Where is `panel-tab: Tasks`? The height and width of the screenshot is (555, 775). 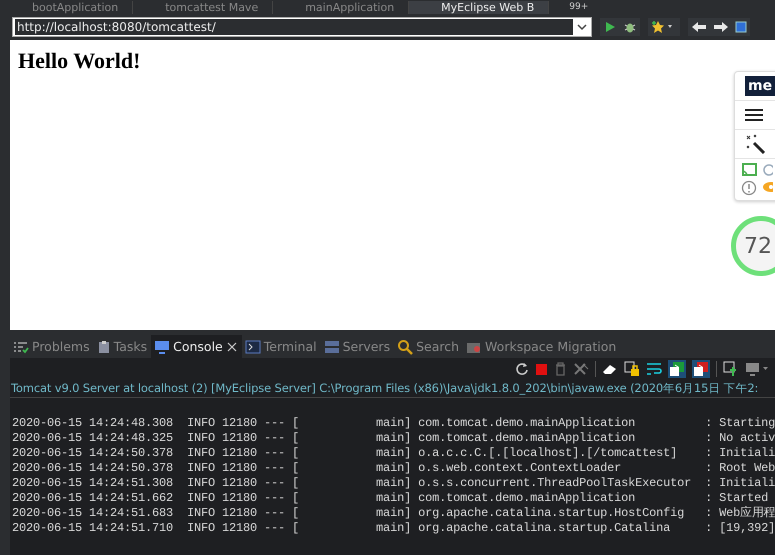
panel-tab: Tasks is located at coordinates (123, 346).